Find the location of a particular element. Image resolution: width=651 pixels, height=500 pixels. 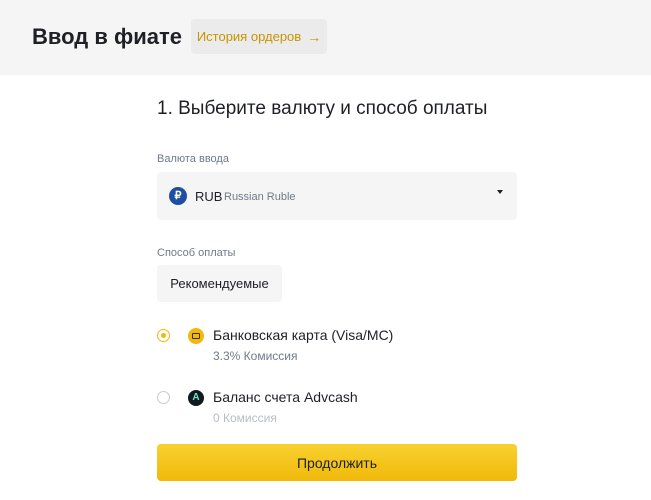

payment-method-label: Способ оплаты is located at coordinates (196, 253).